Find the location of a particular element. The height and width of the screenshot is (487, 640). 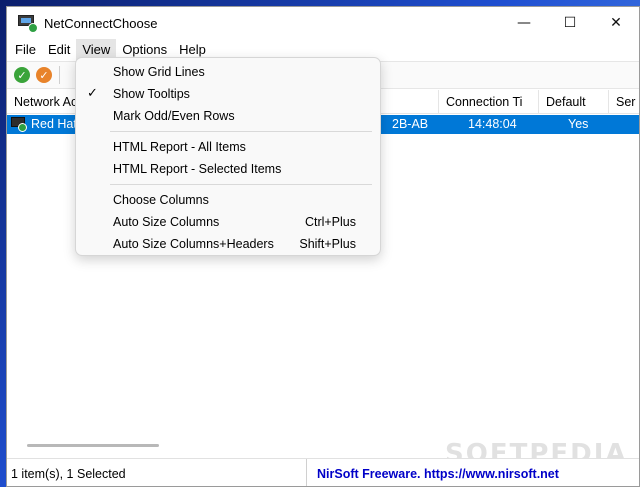

menu-edit: Edit is located at coordinates (59, 50).